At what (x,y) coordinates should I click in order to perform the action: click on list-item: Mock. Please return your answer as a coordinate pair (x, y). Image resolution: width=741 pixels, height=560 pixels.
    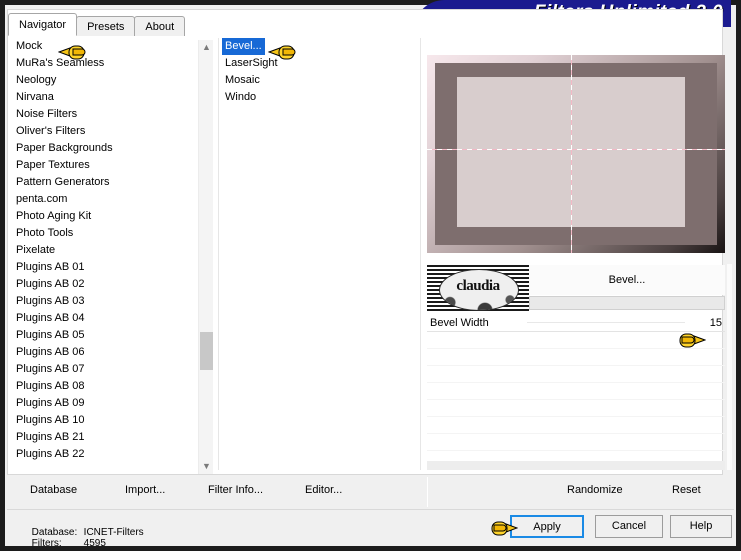
    Looking at the image, I should click on (113, 46).